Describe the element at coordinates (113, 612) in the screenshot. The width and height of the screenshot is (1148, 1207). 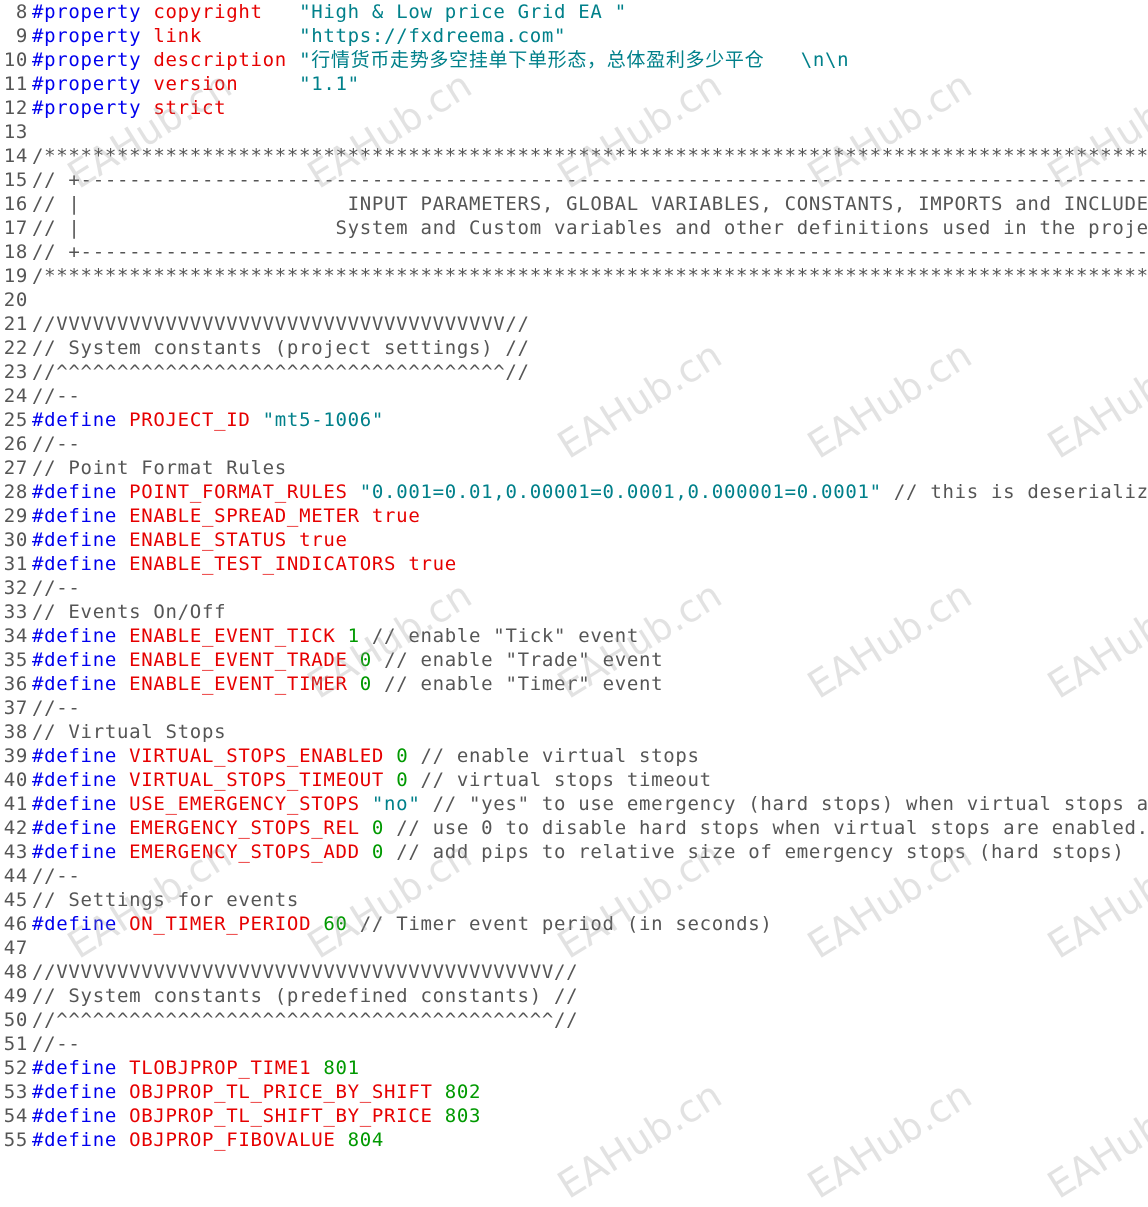
I see `code-line: 33// Events On/Off` at that location.